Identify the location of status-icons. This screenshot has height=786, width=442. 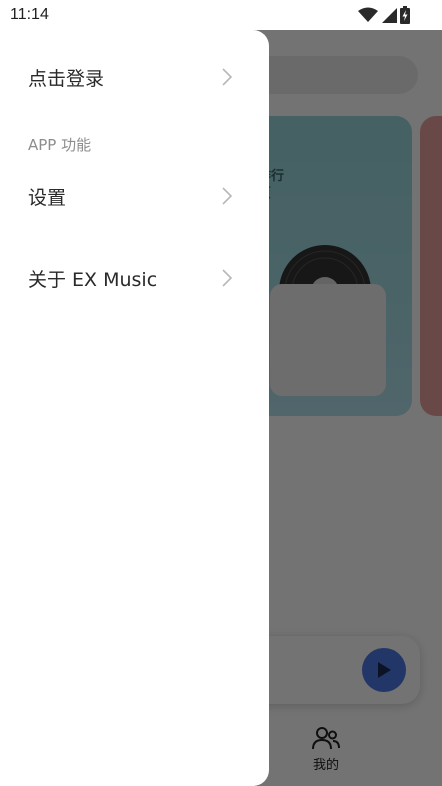
(384, 15).